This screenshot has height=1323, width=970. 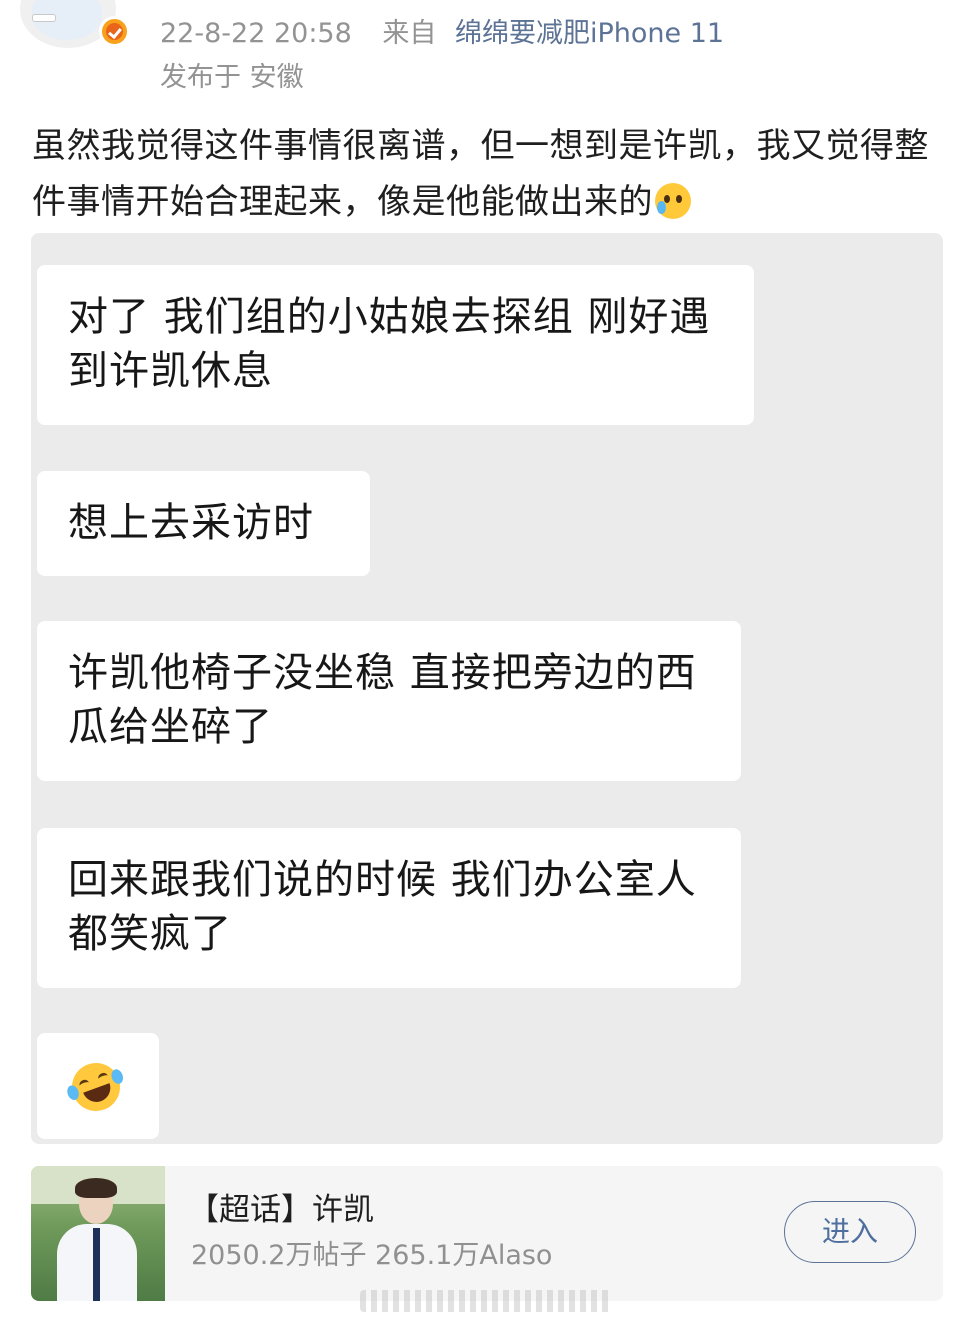 I want to click on topic-stats: 2050.2万帖子 265.1万Alaso, so click(x=372, y=1255).